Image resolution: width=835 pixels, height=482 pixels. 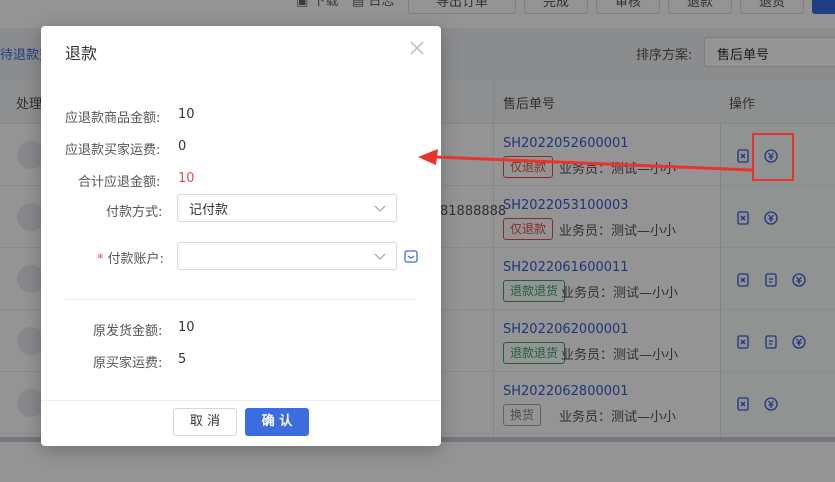 What do you see at coordinates (411, 256) in the screenshot?
I see `calendar-icon` at bounding box center [411, 256].